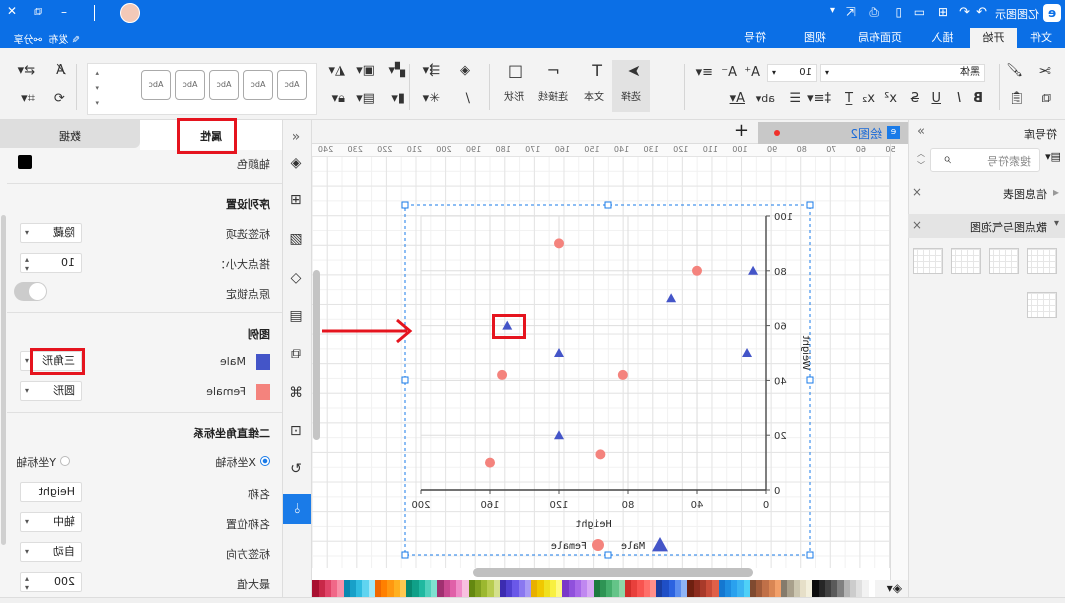 The height and width of the screenshot is (603, 1065). What do you see at coordinates (65, 461) in the screenshot?
I see `y-axis-radio` at bounding box center [65, 461].